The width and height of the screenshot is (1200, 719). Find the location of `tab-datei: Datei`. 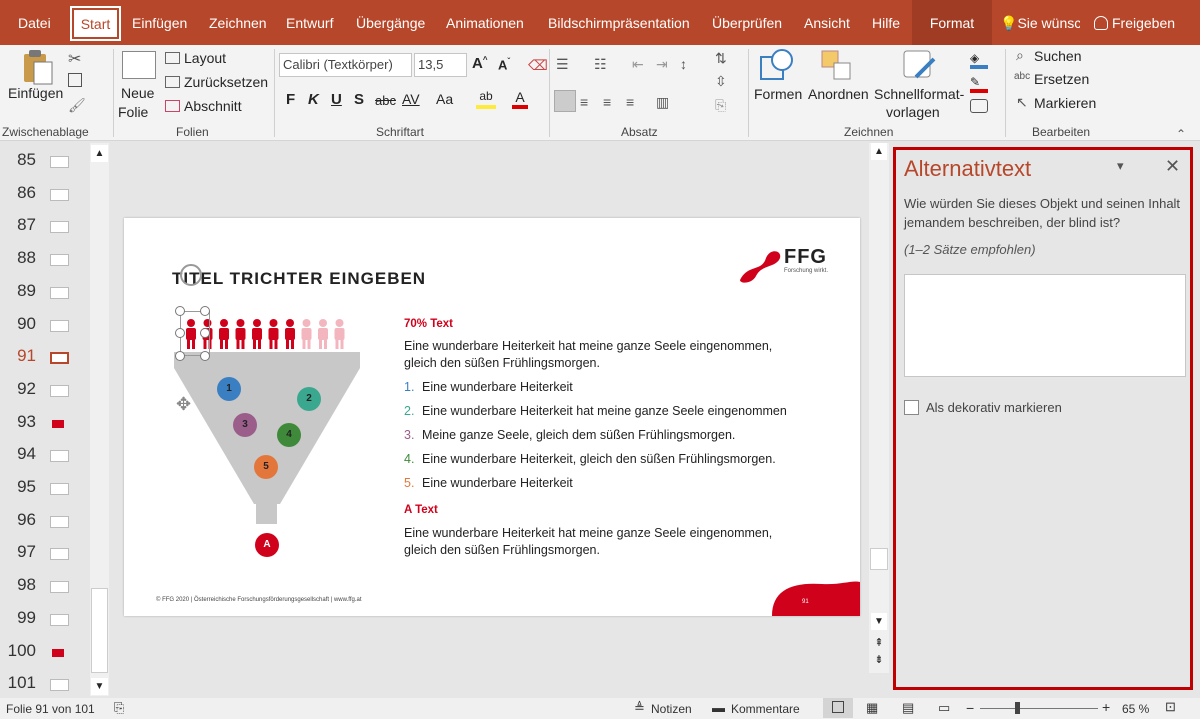

tab-datei: Datei is located at coordinates (34, 22).